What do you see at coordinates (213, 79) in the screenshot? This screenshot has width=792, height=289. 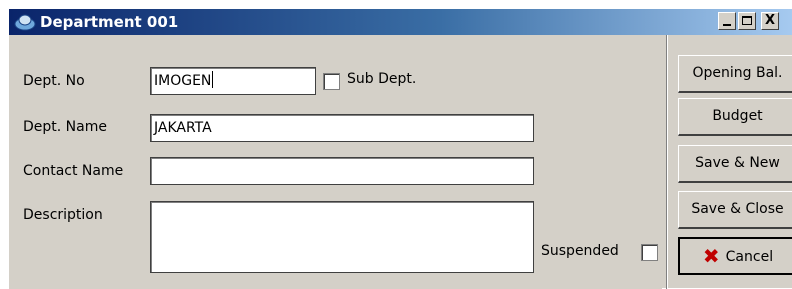 I see `text-caret` at bounding box center [213, 79].